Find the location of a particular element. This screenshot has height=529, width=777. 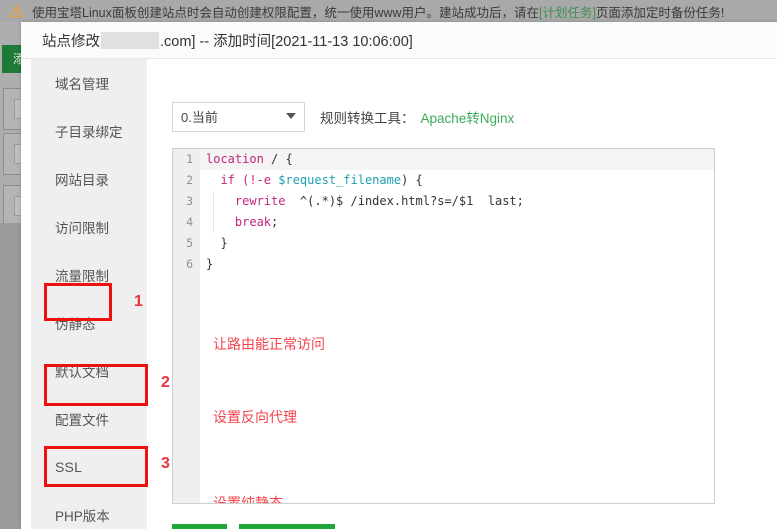

highlight-number-3: 3 is located at coordinates (165, 463).